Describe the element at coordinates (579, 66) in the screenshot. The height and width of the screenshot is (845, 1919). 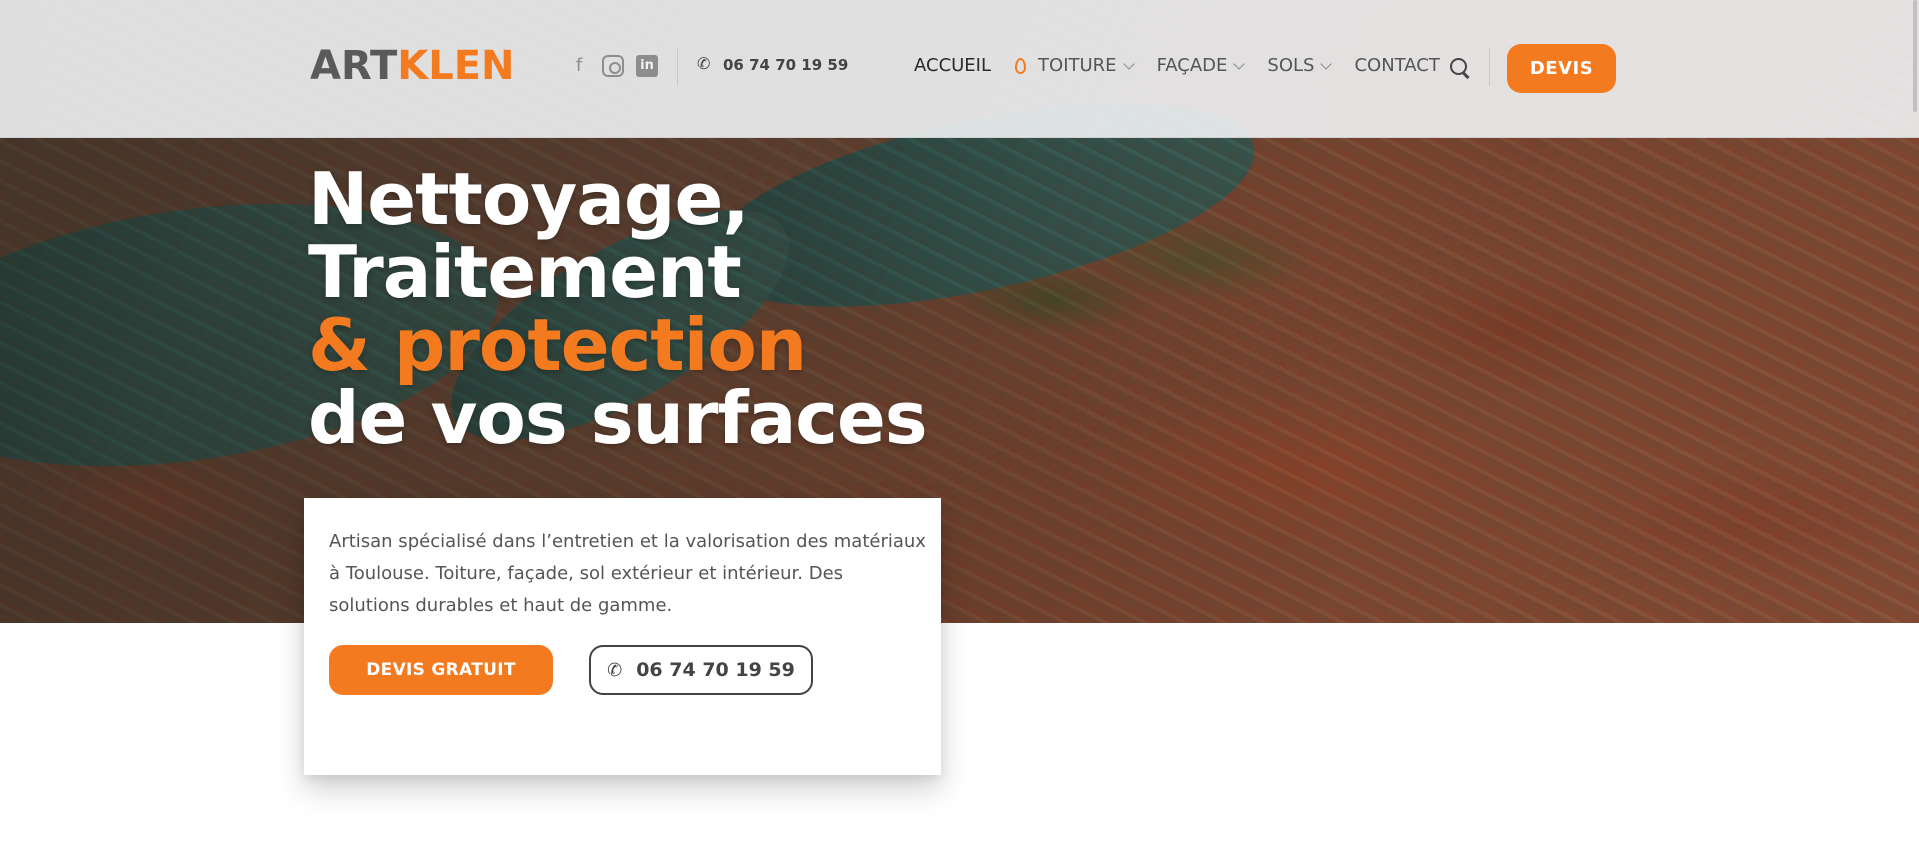
I see `facebook-icon: f` at that location.